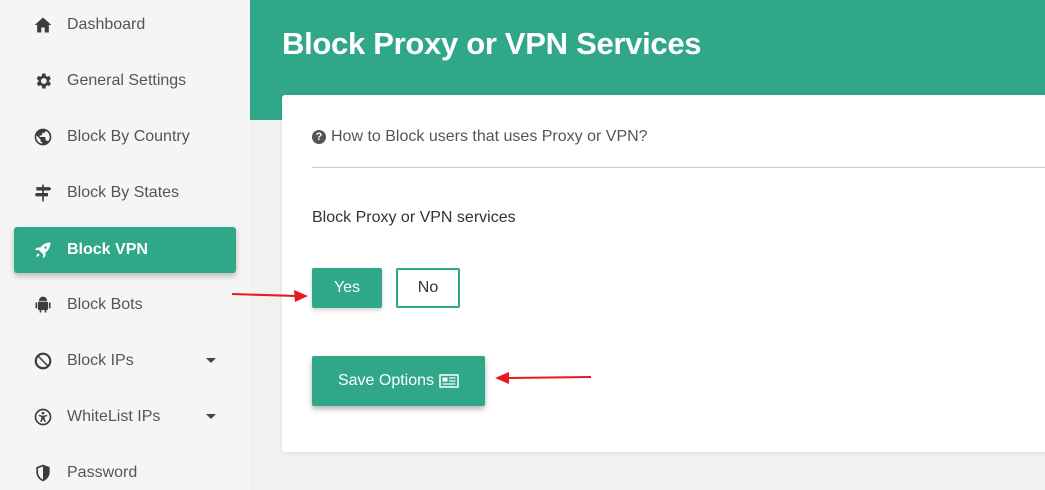 The image size is (1045, 490). What do you see at coordinates (128, 136) in the screenshot?
I see `sidebar-item-label: Block By Country` at bounding box center [128, 136].